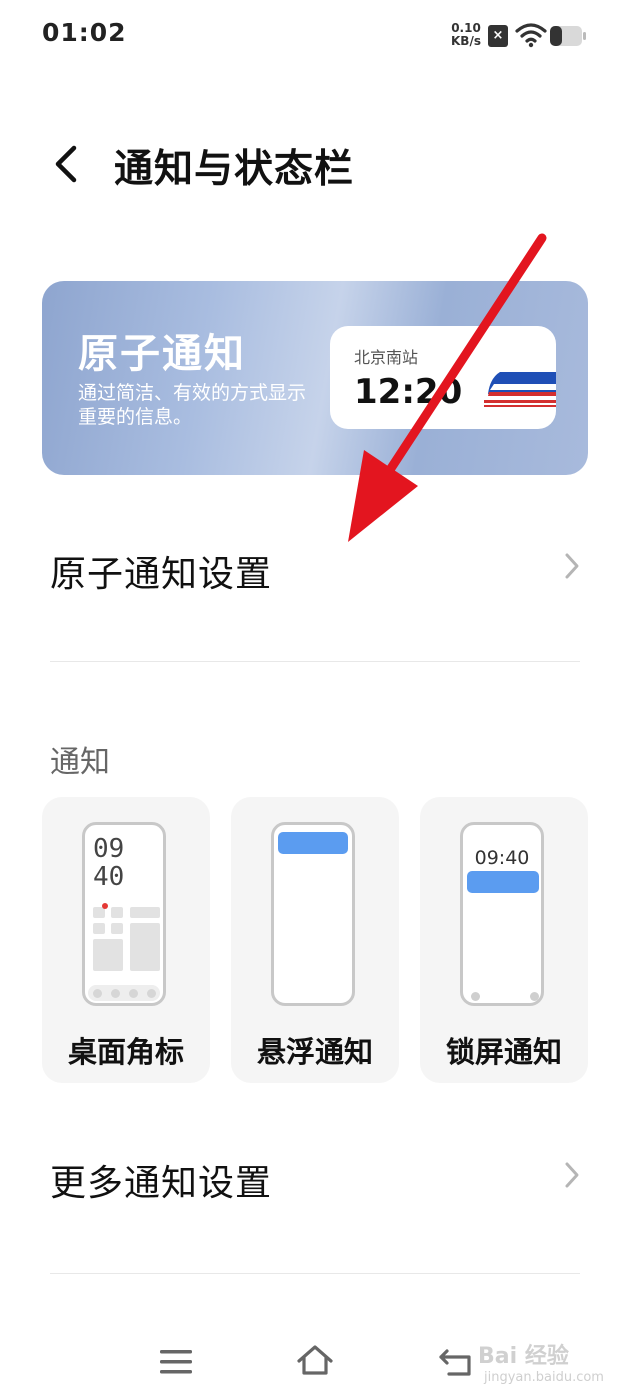  What do you see at coordinates (80, 762) in the screenshot?
I see `section-label-notifications: 通知` at bounding box center [80, 762].